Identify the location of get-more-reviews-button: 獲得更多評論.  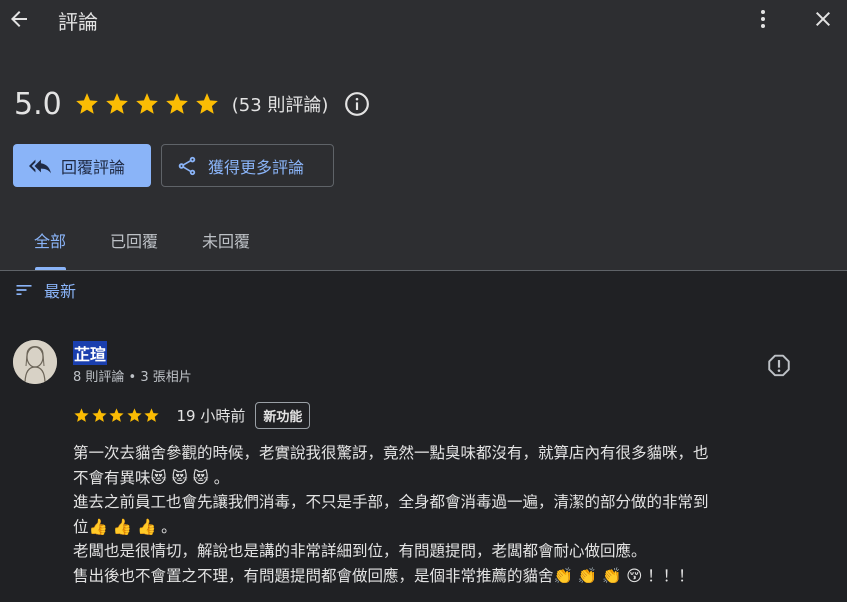
(247, 165).